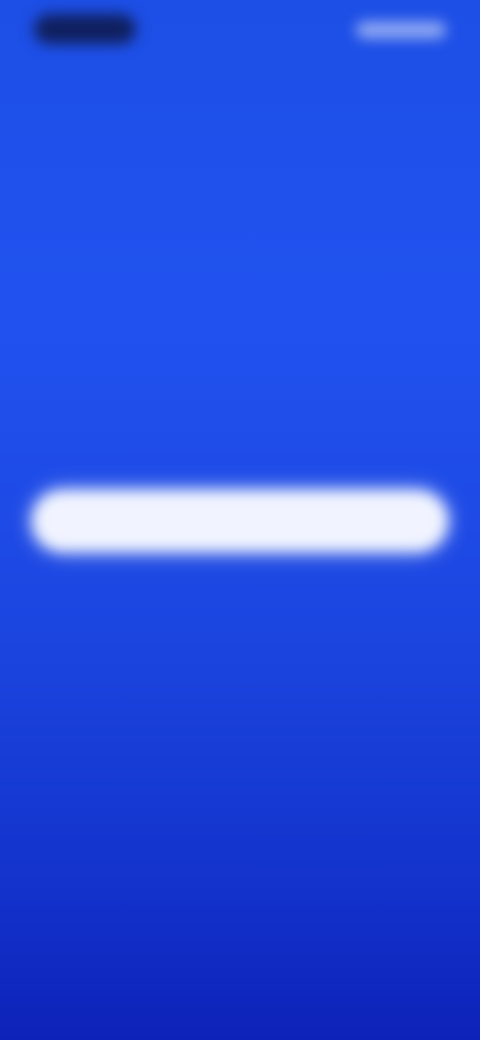  I want to click on status-indicators-icon, so click(401, 30).